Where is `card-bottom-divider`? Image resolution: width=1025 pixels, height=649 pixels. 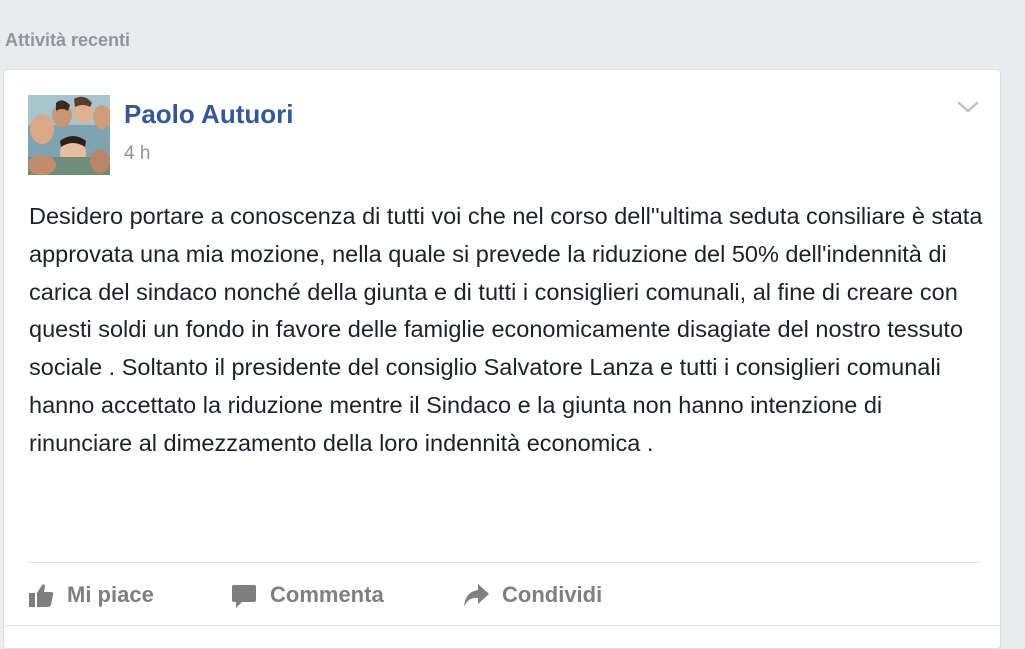
card-bottom-divider is located at coordinates (502, 625).